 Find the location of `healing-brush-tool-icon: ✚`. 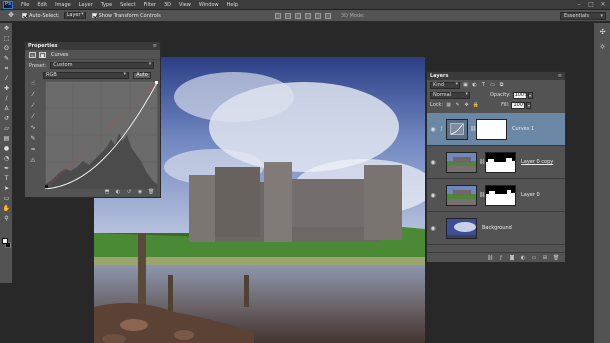

healing-brush-tool-icon: ✚ is located at coordinates (6, 88).